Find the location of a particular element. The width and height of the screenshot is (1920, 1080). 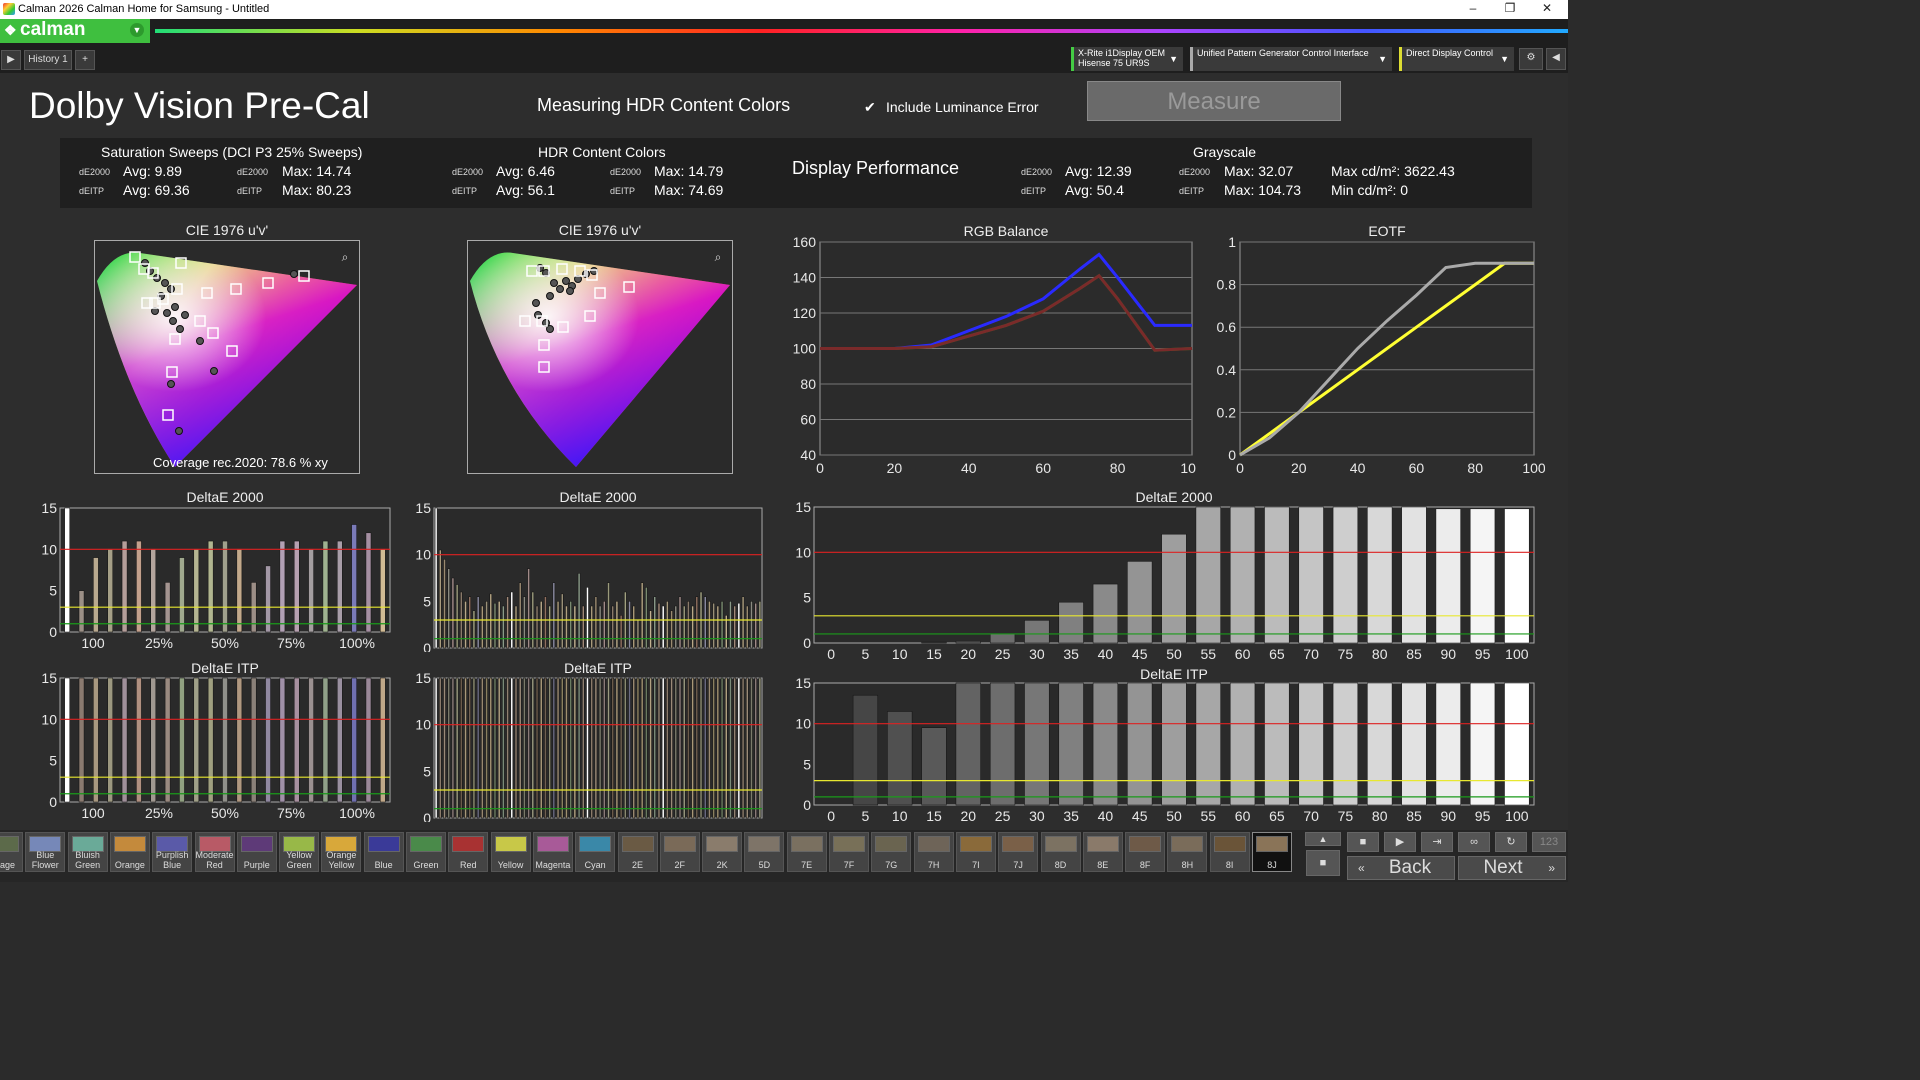

step-icon: ⇥ is located at coordinates (1437, 842).